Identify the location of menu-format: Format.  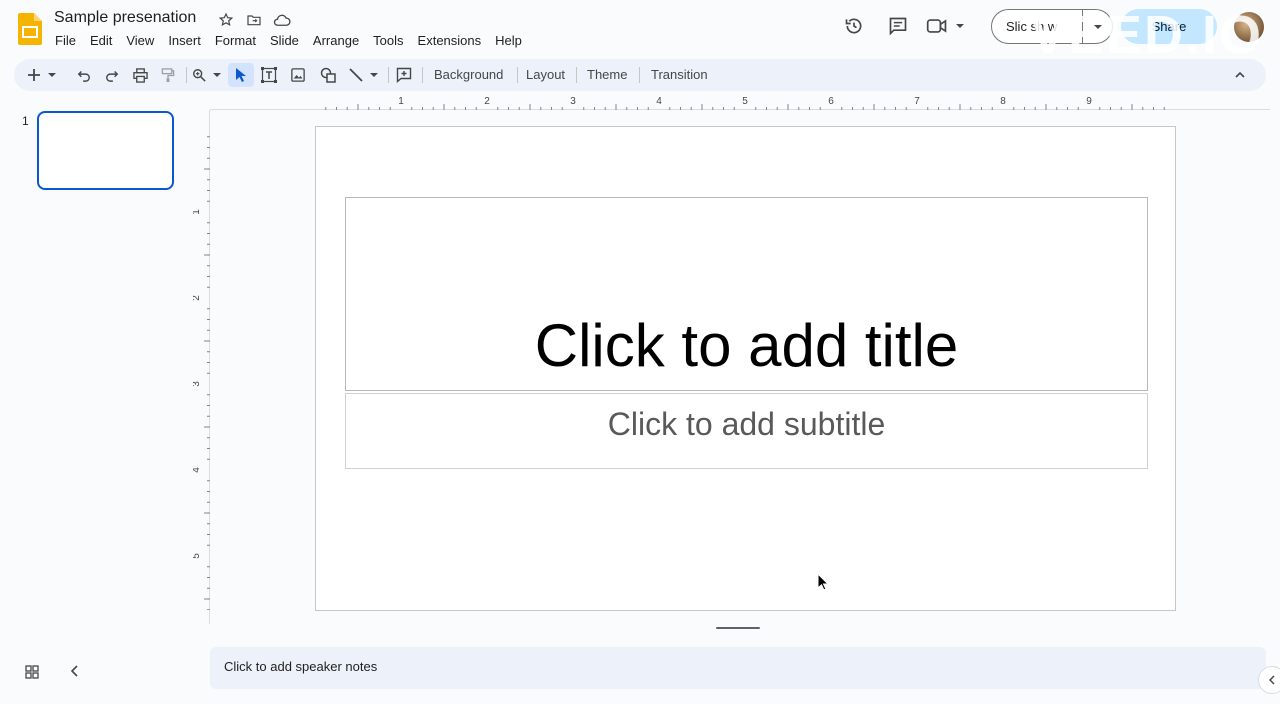
(235, 40).